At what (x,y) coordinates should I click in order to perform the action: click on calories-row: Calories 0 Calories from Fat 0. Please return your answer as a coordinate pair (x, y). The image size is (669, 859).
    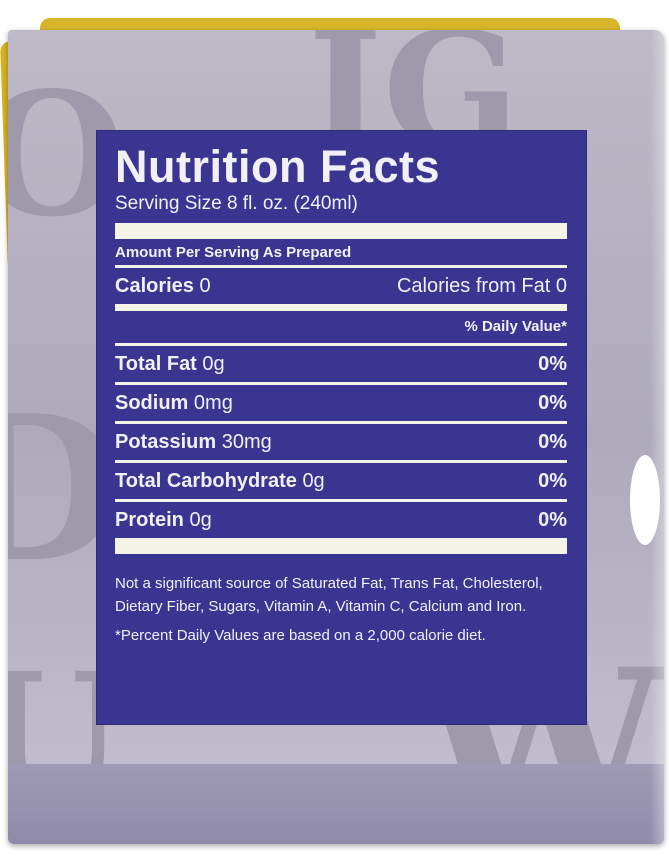
    Looking at the image, I should click on (341, 286).